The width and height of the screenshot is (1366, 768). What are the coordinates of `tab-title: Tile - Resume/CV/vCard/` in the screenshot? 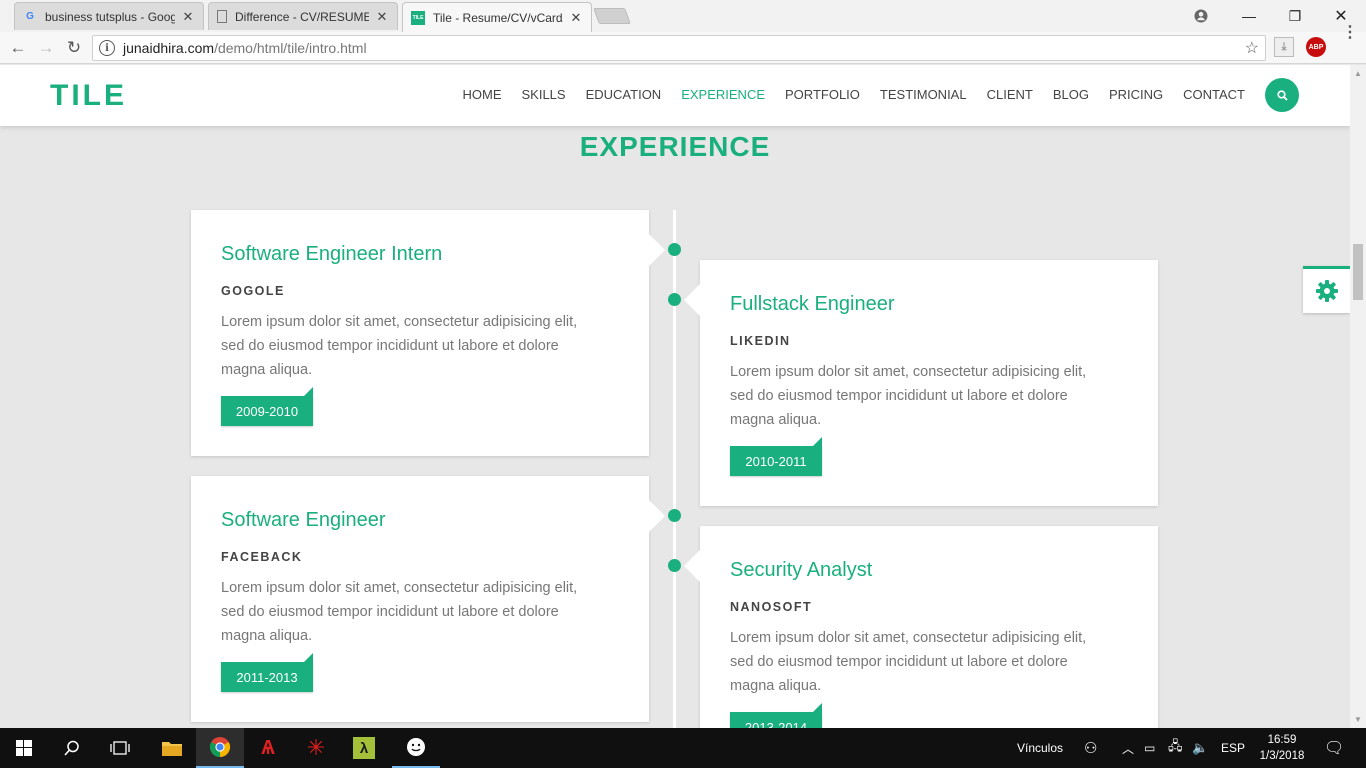 It's located at (498, 17).